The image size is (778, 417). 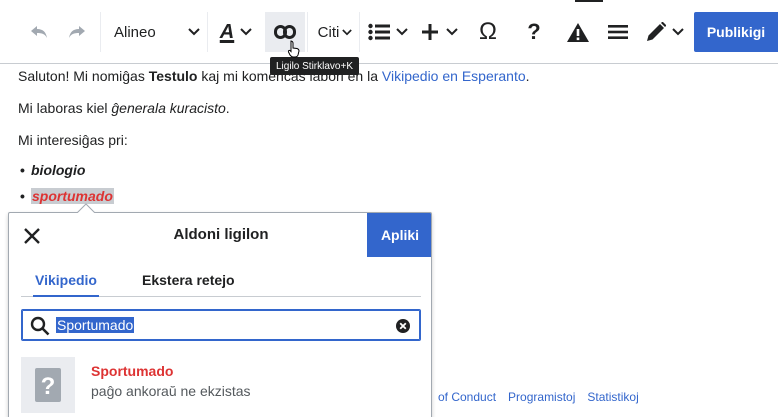 I want to click on footer-link-conduct: of Conduct, so click(x=467, y=397).